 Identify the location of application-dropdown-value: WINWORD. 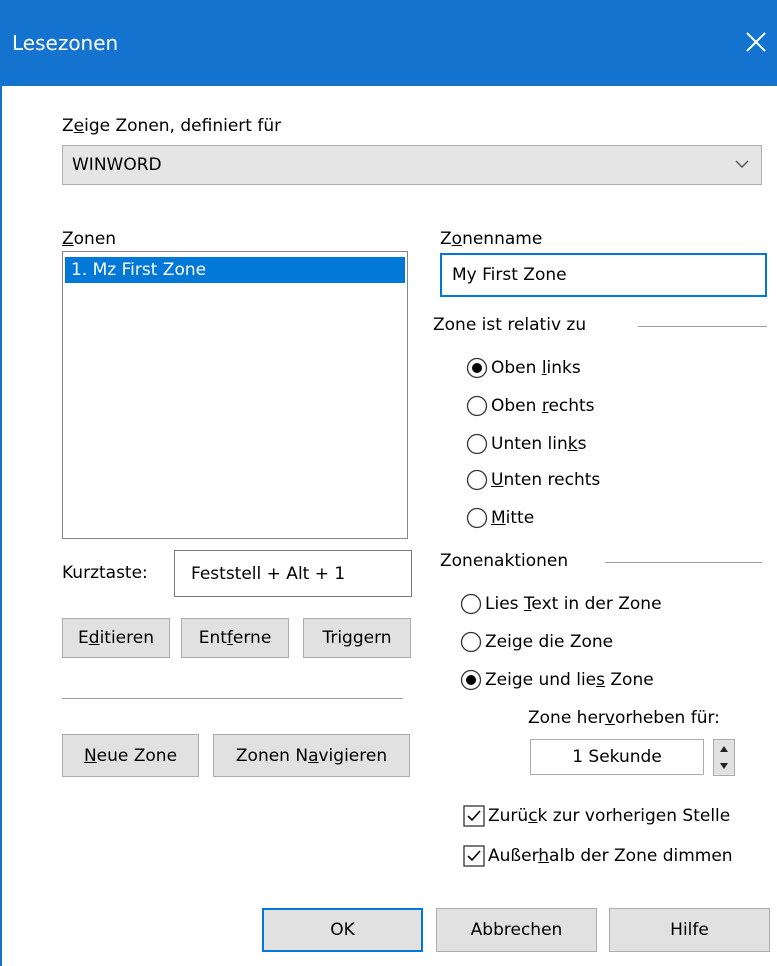
(117, 165).